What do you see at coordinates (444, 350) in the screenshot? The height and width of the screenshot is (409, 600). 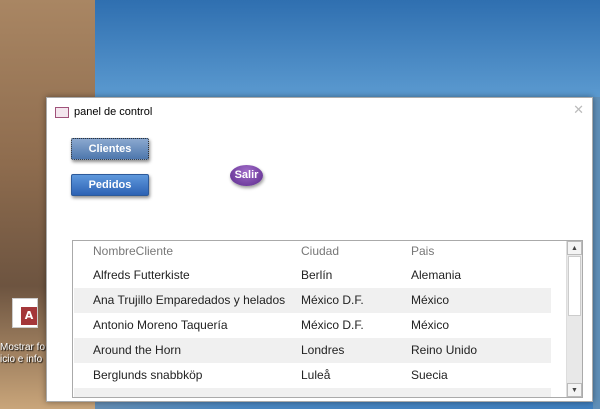 I see `cell-pais: Reino Unido` at bounding box center [444, 350].